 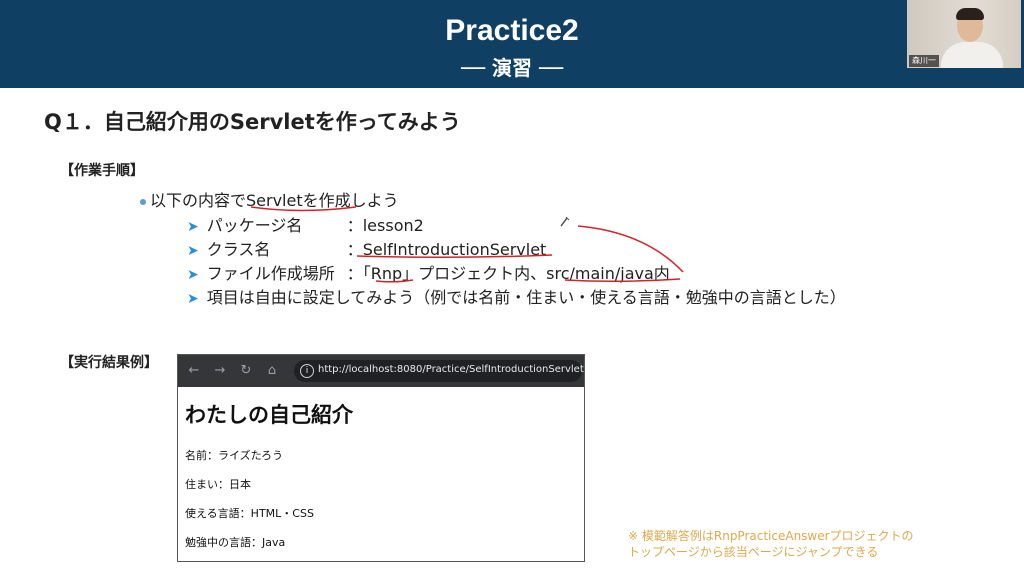 I want to click on webcam-overlay: 森川一, so click(x=964, y=34).